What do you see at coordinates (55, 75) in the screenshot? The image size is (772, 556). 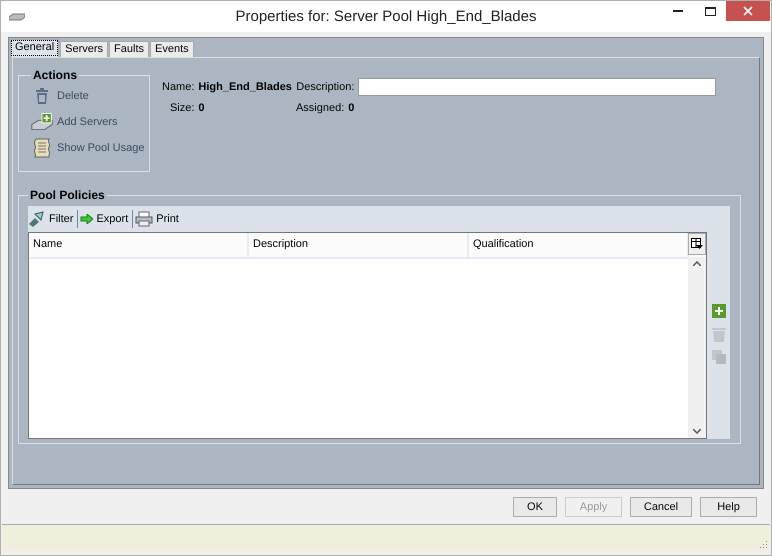 I see `section-title: Actions` at bounding box center [55, 75].